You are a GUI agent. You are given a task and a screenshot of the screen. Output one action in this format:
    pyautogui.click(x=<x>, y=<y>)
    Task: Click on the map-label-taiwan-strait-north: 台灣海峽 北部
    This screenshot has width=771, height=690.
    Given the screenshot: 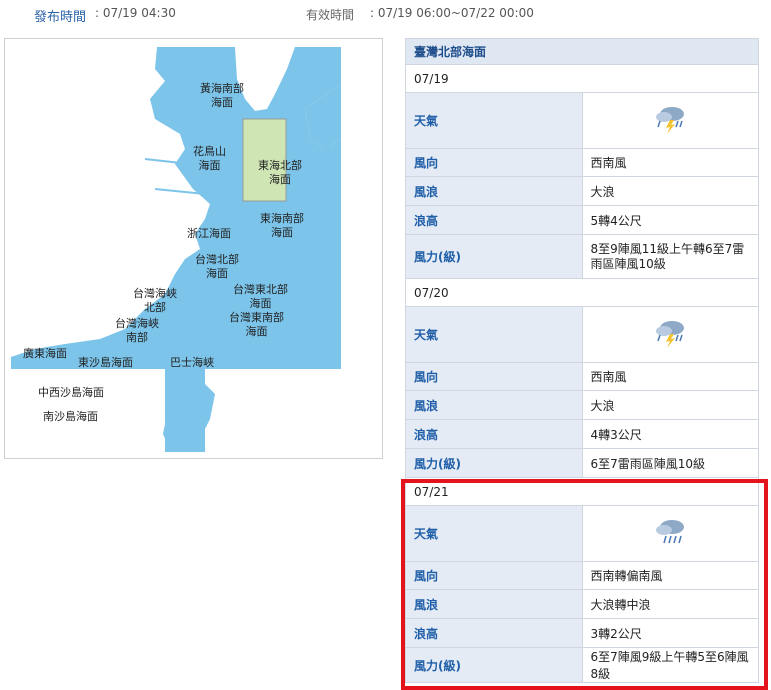 What is the action you would take?
    pyautogui.click(x=155, y=301)
    